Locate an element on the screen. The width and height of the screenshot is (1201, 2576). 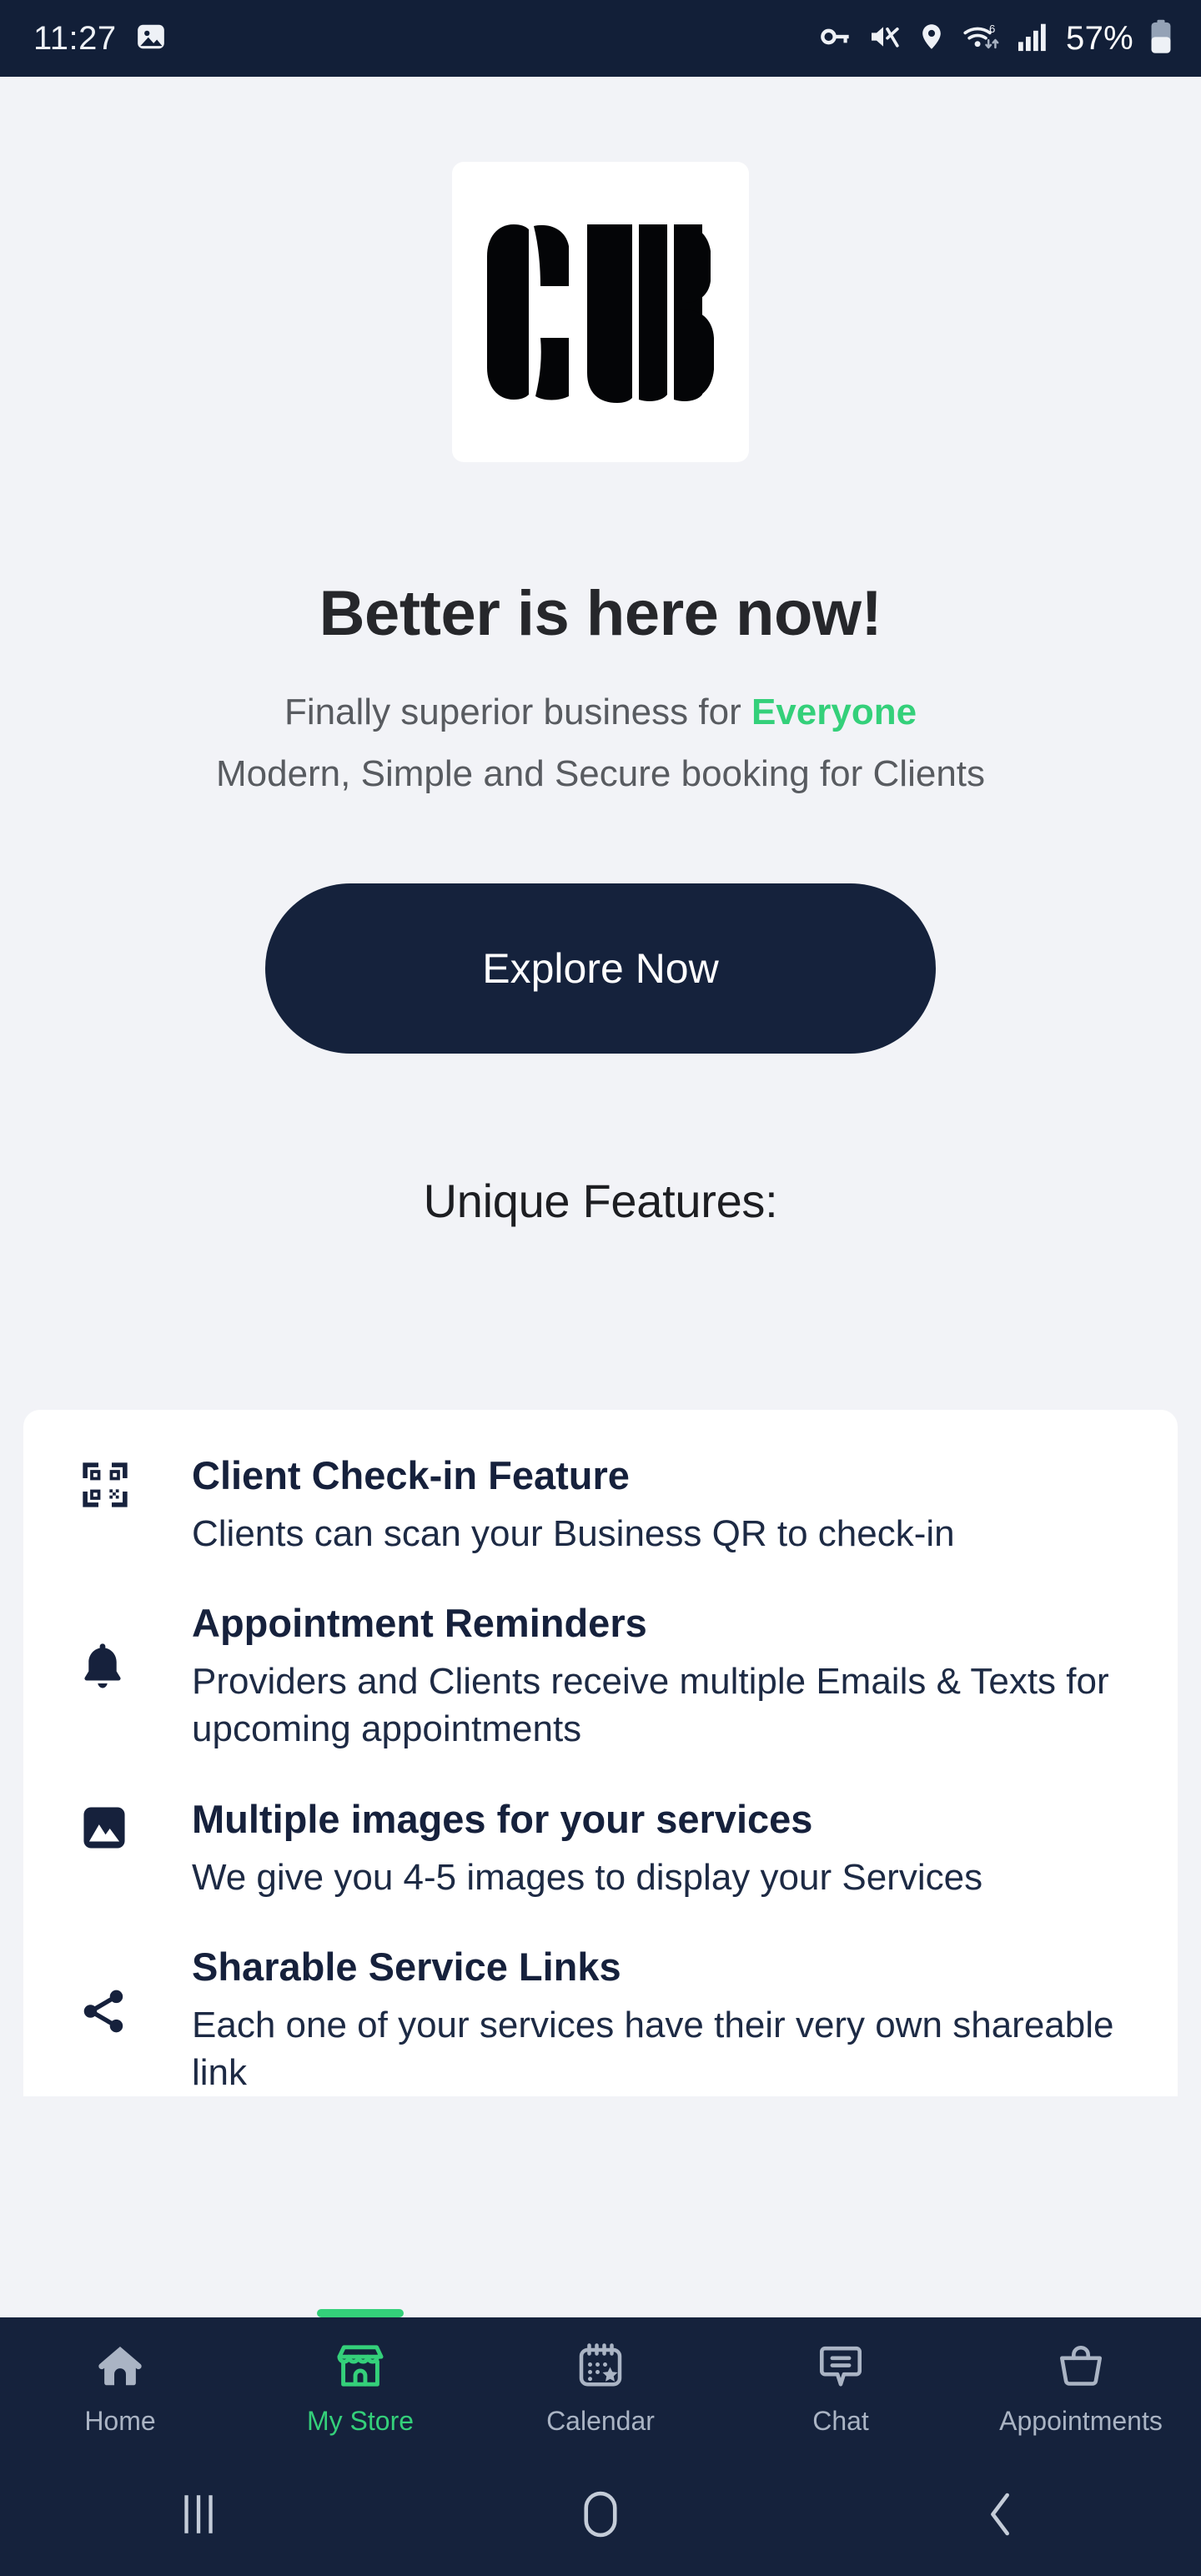
bell-icon is located at coordinates (129, 1647).